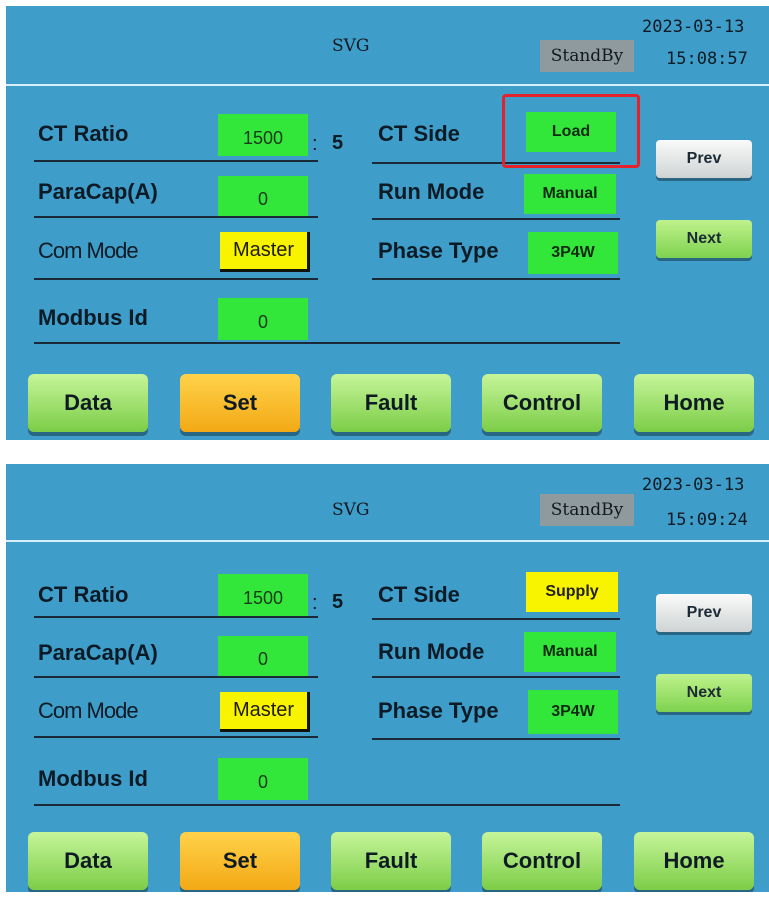 This screenshot has height=897, width=769. I want to click on header-time: 15:09:24, so click(707, 520).